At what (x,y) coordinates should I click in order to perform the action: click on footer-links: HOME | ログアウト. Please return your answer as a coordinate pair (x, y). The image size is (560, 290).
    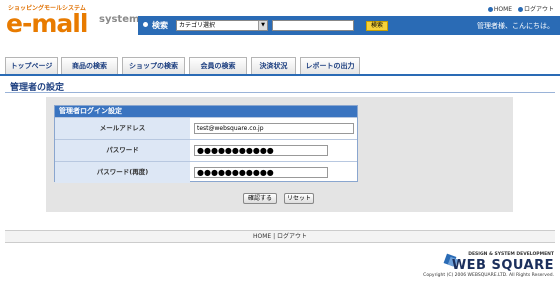
    Looking at the image, I should click on (280, 236).